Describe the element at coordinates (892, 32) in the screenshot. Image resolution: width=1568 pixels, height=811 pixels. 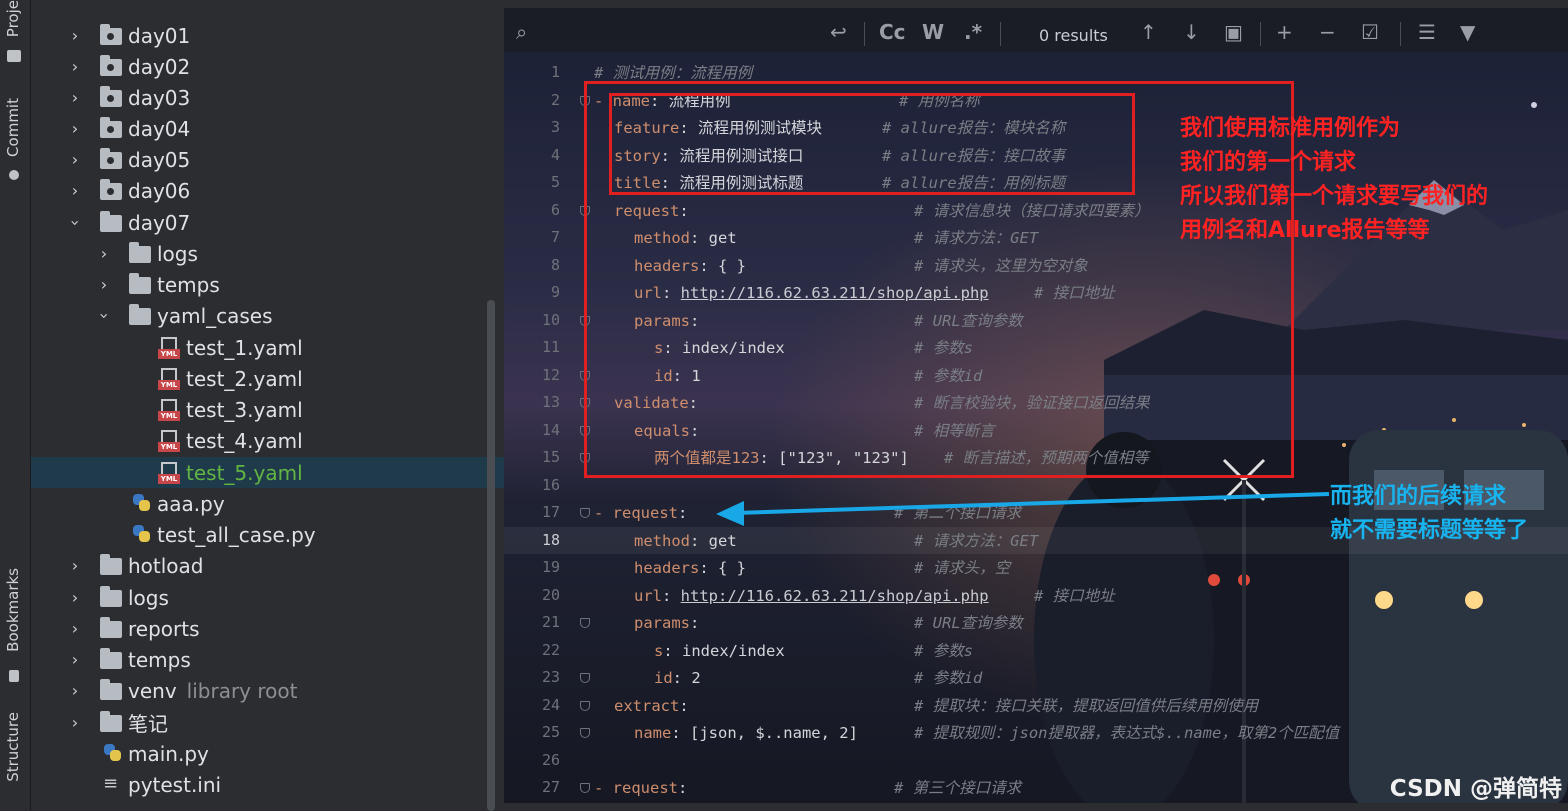
I see `match-case-button: Cc` at that location.